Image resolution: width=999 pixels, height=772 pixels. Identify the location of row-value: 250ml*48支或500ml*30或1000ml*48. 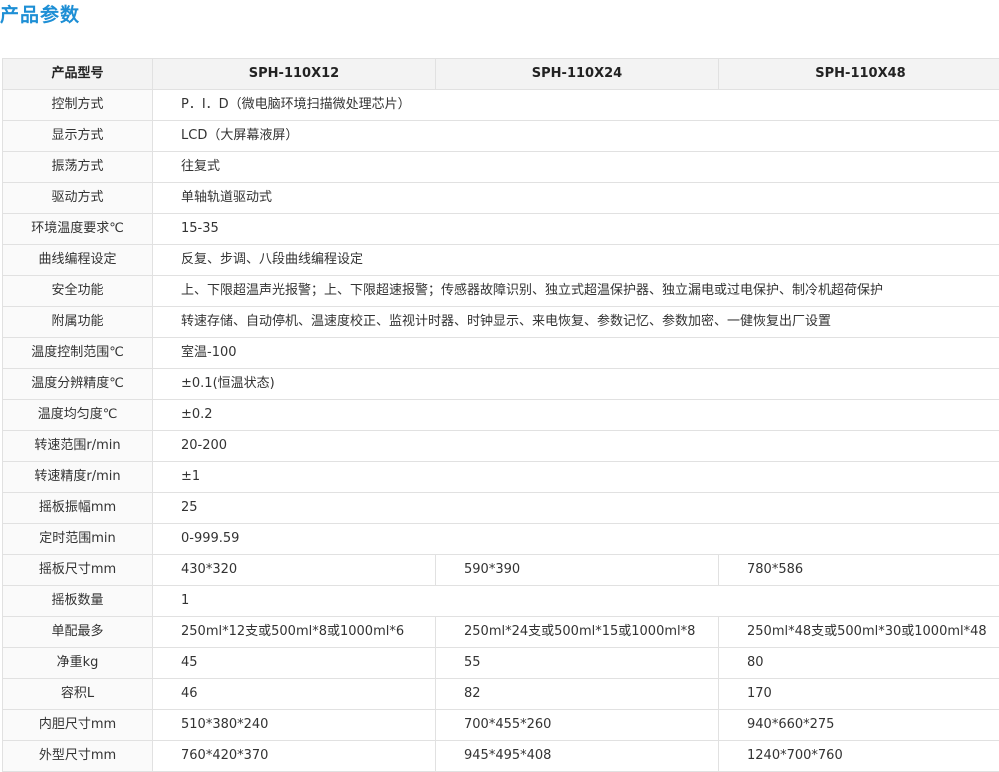
(859, 632).